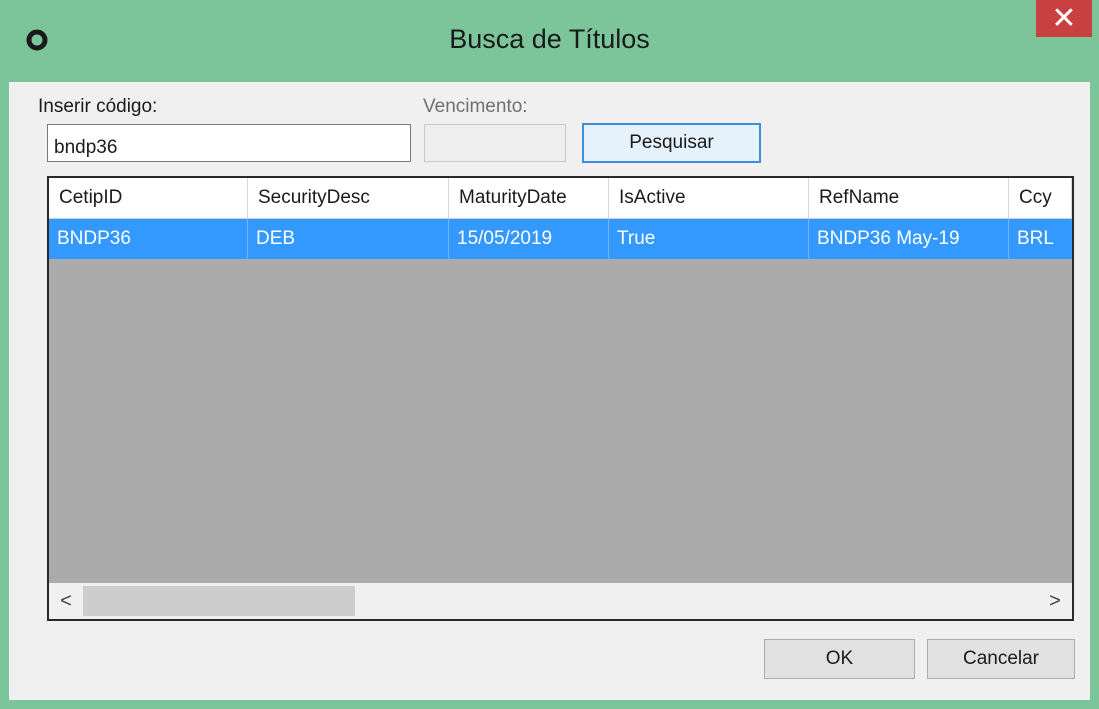  What do you see at coordinates (909, 239) in the screenshot?
I see `cell-refname: BNDP36 May-19` at bounding box center [909, 239].